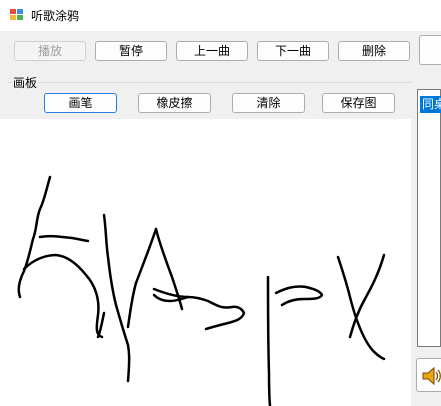 This screenshot has height=406, width=441. I want to click on title-bar: 听歌涂鸦, so click(220, 15).